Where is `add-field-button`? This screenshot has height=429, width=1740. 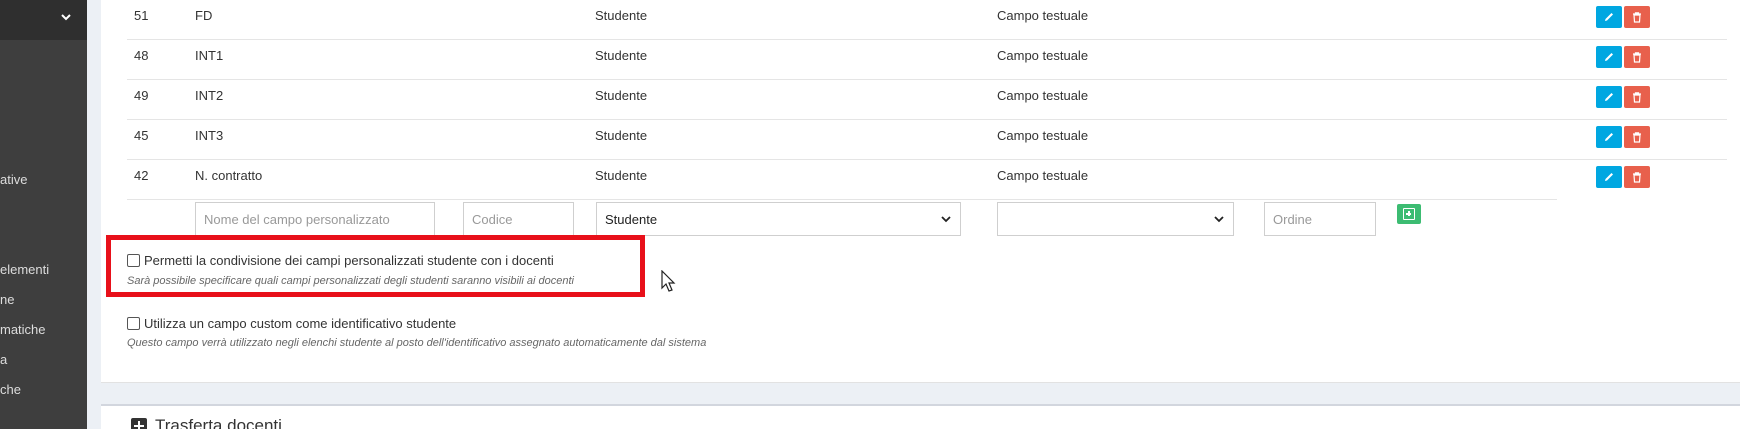 add-field-button is located at coordinates (1409, 214).